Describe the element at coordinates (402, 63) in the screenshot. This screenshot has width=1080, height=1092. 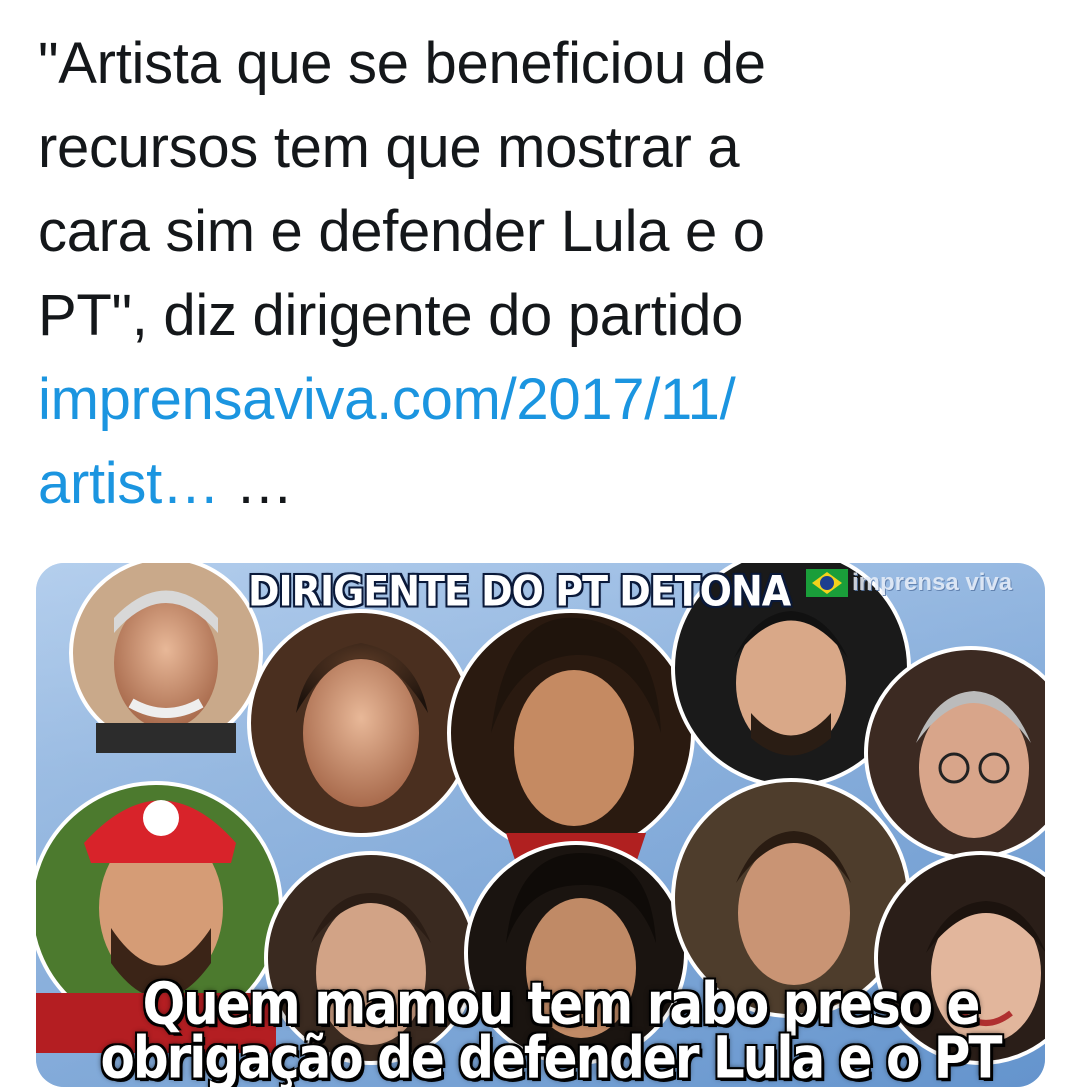
I see `tweet-text-line: "Artista que se beneficiou de` at that location.